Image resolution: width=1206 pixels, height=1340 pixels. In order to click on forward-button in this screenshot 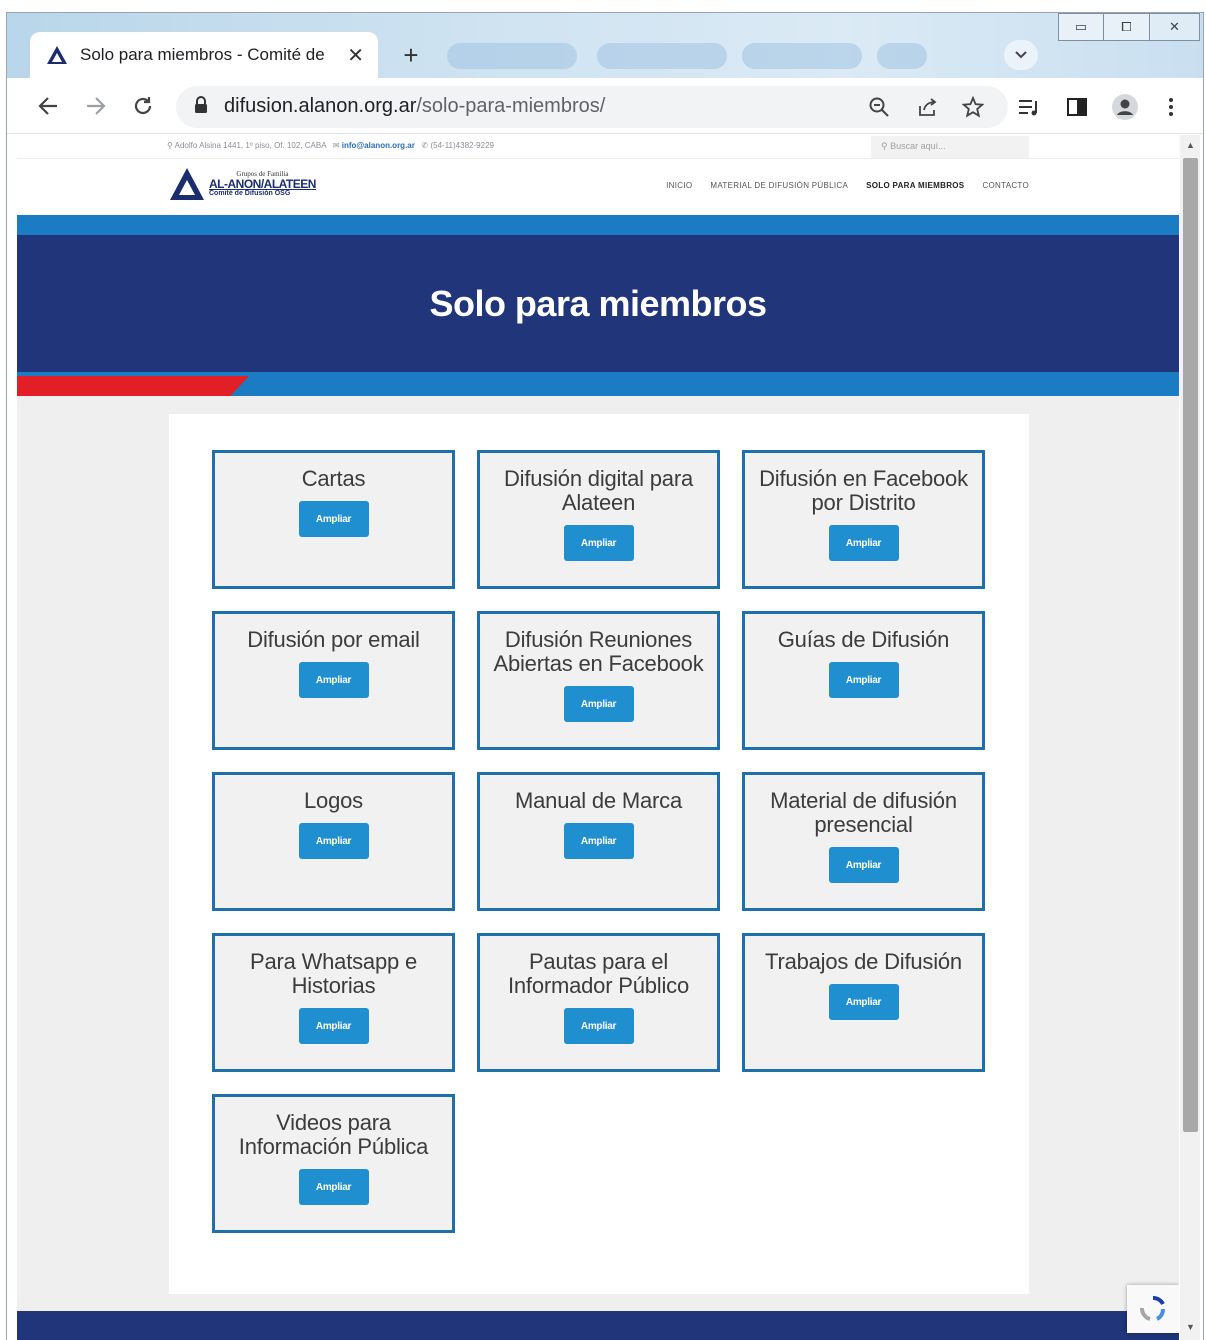, I will do `click(96, 106)`.